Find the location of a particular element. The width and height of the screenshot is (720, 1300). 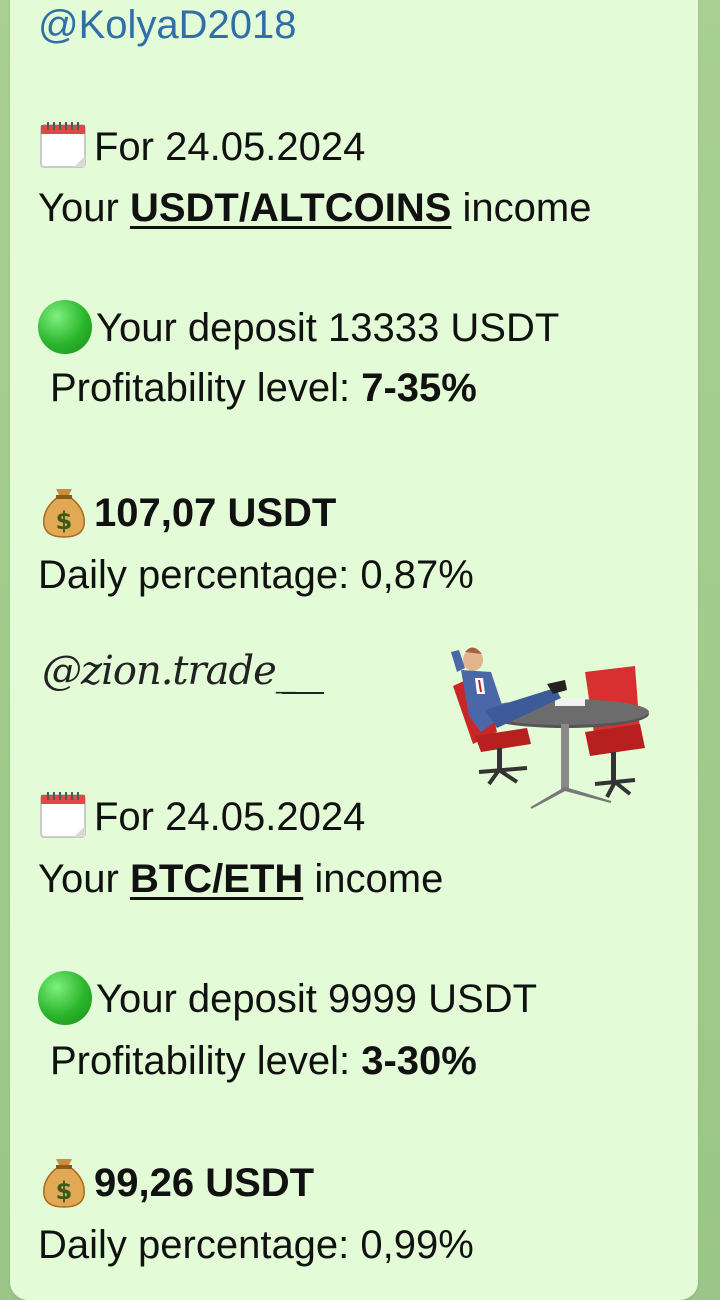

relaxing-businessman-sticker is located at coordinates (550, 728).